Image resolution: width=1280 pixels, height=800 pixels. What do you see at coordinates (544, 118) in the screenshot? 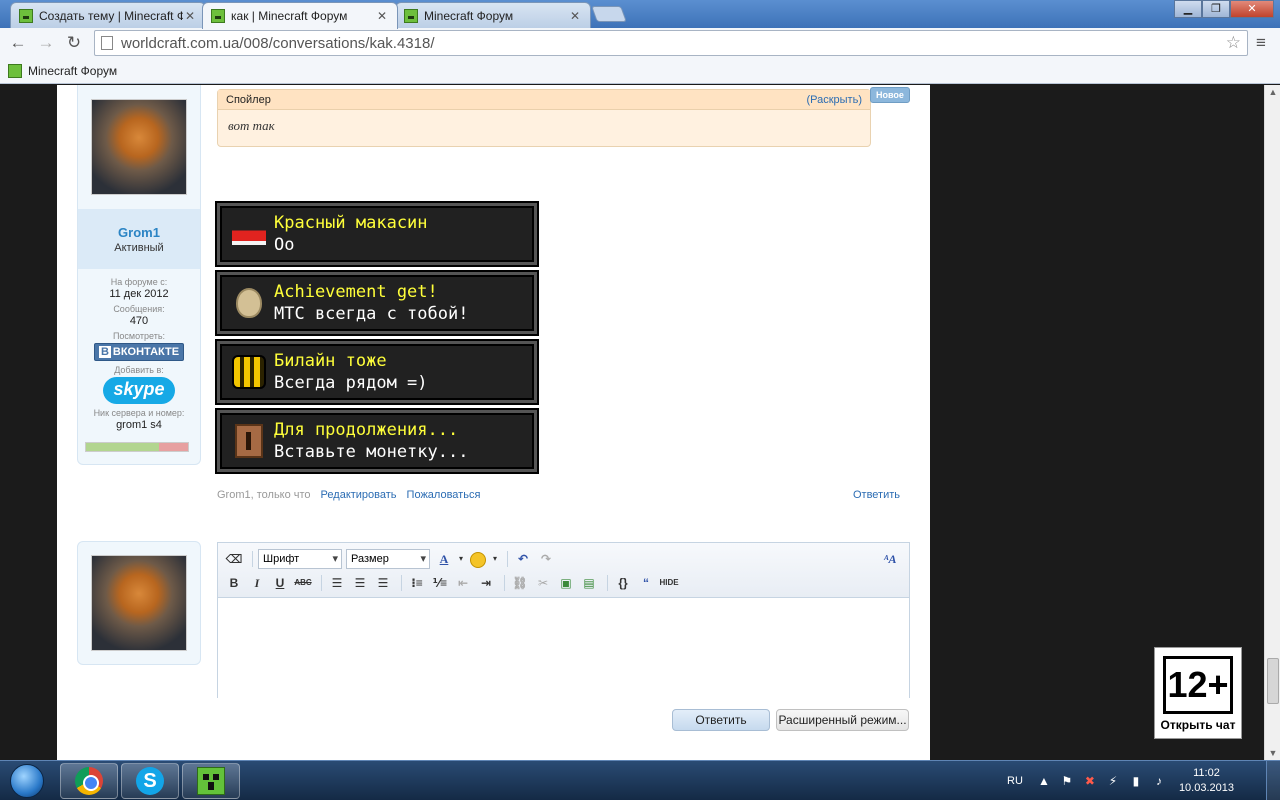
I see `spoiler-block: Спойлер (Раскрыть) вот так` at bounding box center [544, 118].